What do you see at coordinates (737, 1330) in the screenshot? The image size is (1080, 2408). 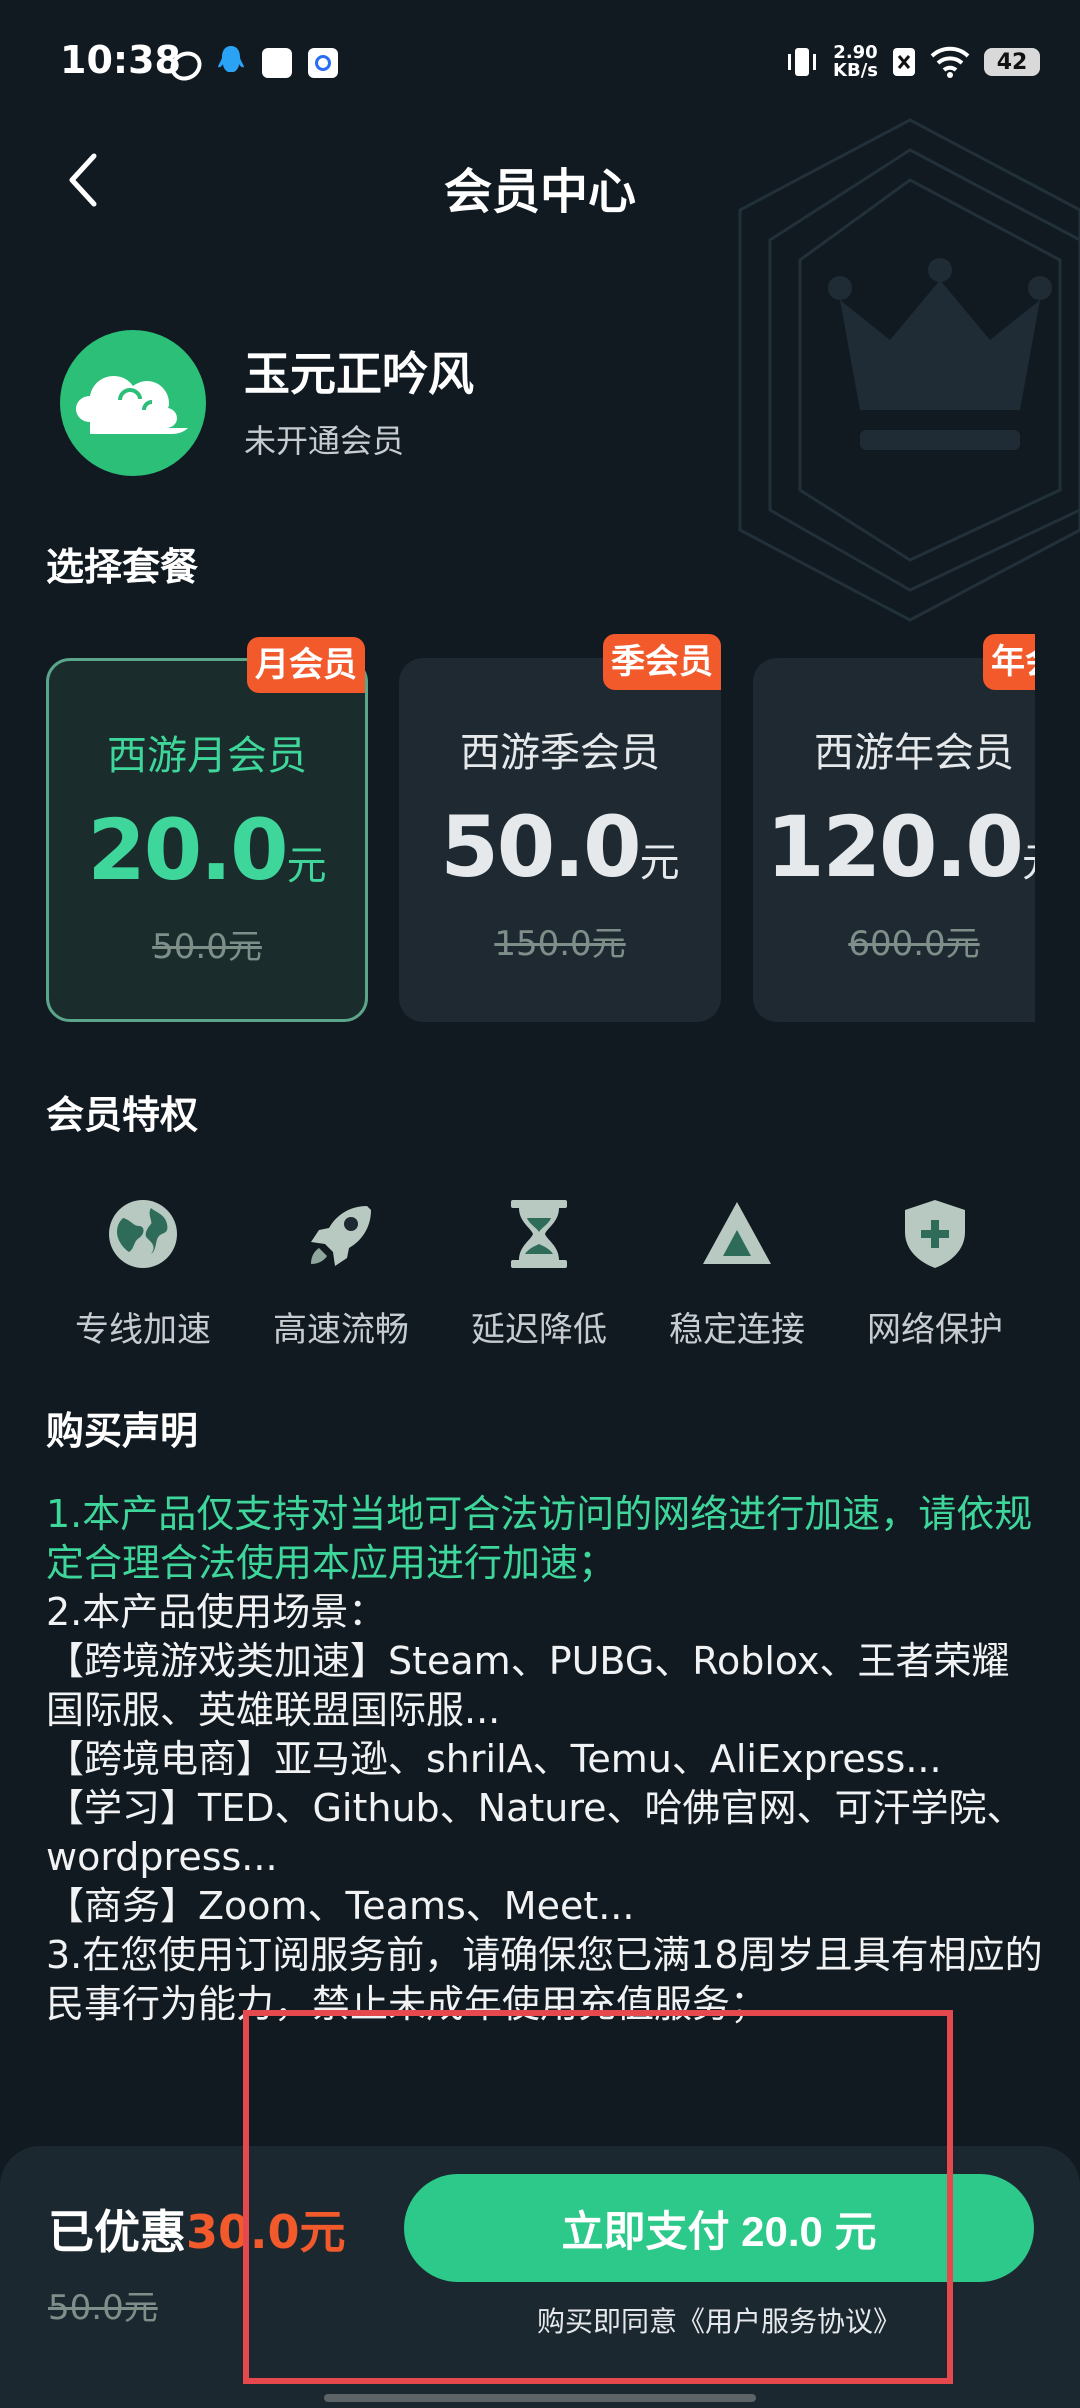 I see `privilege-label: 稳定连接` at bounding box center [737, 1330].